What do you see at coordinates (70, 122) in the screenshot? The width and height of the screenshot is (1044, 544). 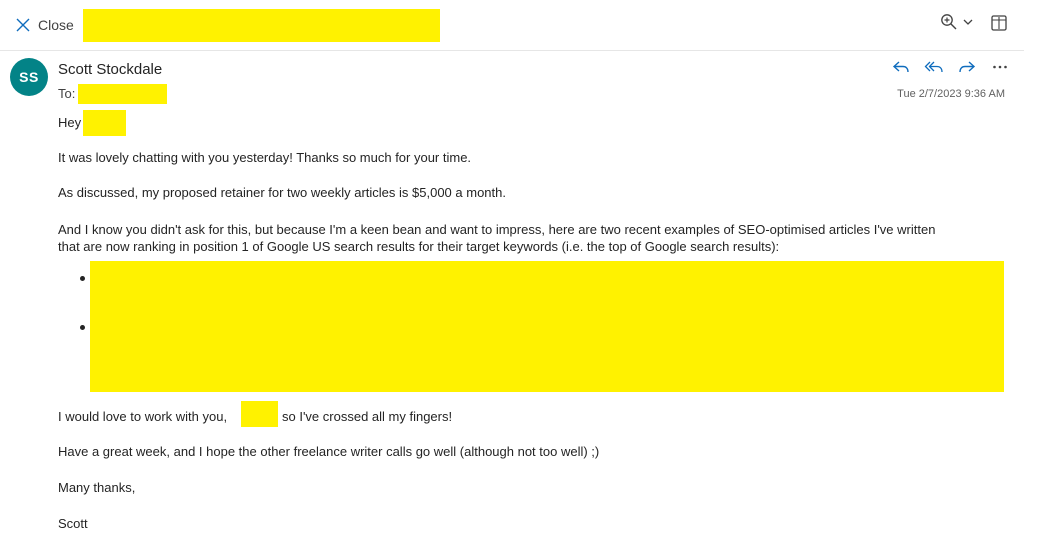 I see `greeting-text: Hey` at bounding box center [70, 122].